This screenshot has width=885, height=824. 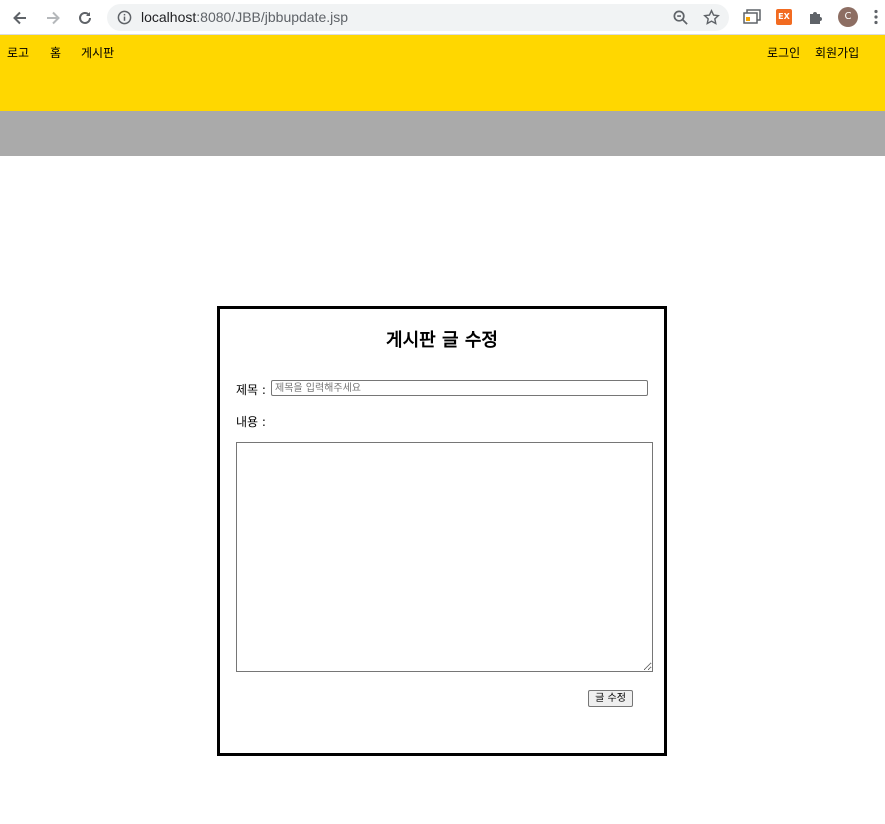 I want to click on url-text: localhost:8080/JBB/jbbupdate.jsp, so click(x=245, y=17).